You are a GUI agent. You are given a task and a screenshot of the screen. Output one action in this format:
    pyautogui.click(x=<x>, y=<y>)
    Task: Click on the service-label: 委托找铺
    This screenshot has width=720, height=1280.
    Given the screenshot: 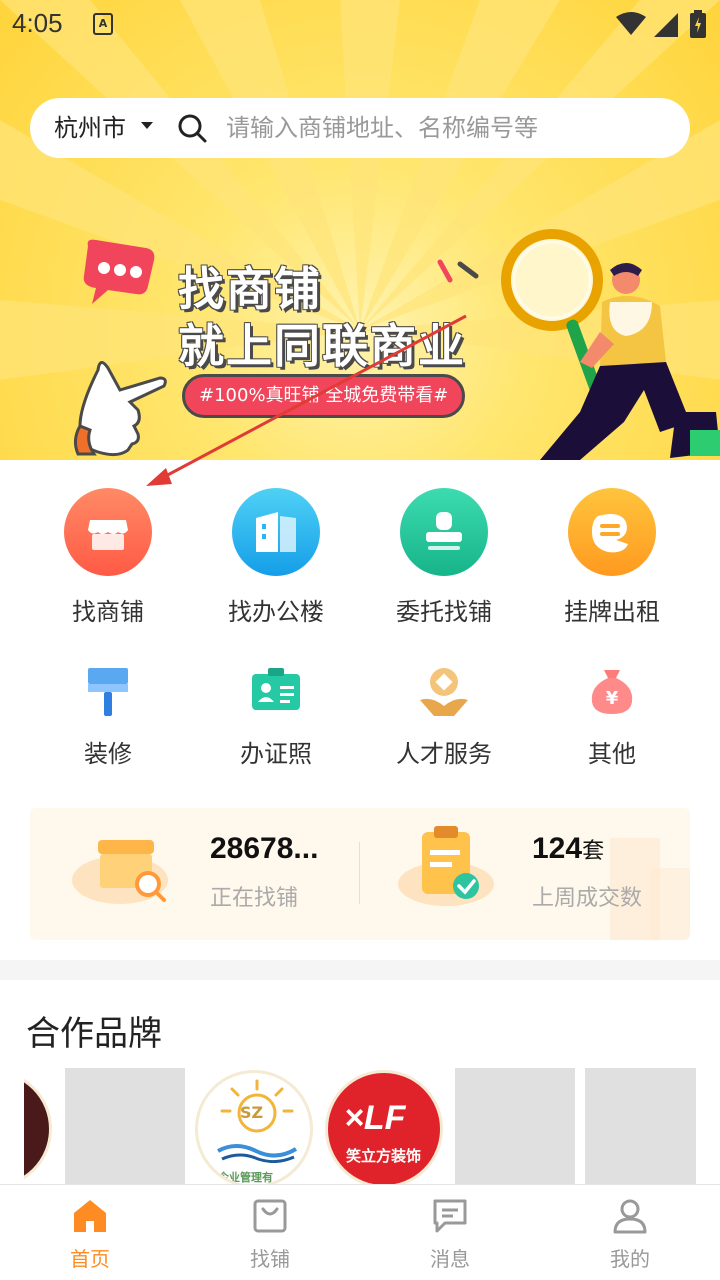 What is the action you would take?
    pyautogui.click(x=444, y=612)
    